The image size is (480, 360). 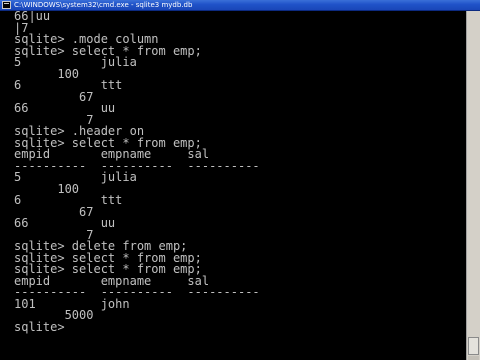 I want to click on console-icon, so click(x=6, y=5).